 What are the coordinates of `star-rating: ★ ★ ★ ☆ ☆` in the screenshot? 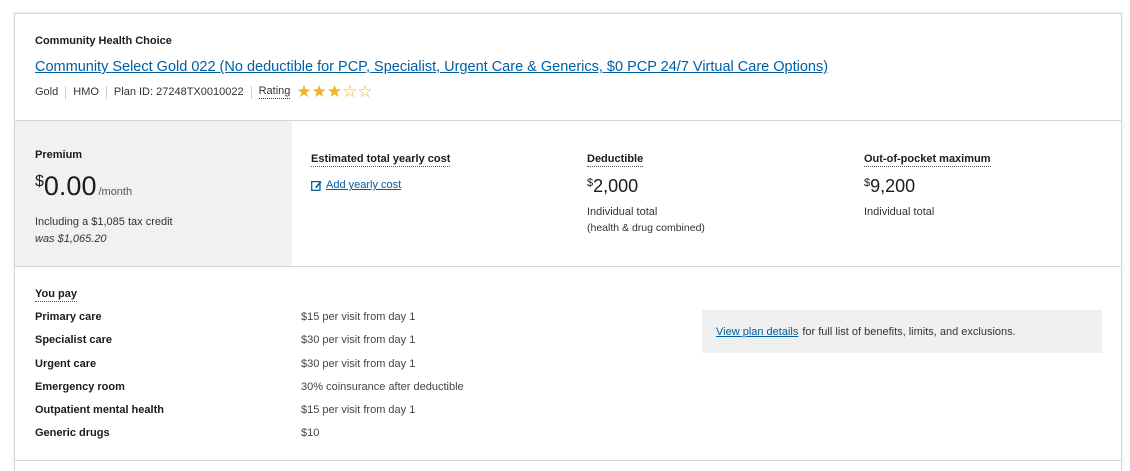 It's located at (334, 91).